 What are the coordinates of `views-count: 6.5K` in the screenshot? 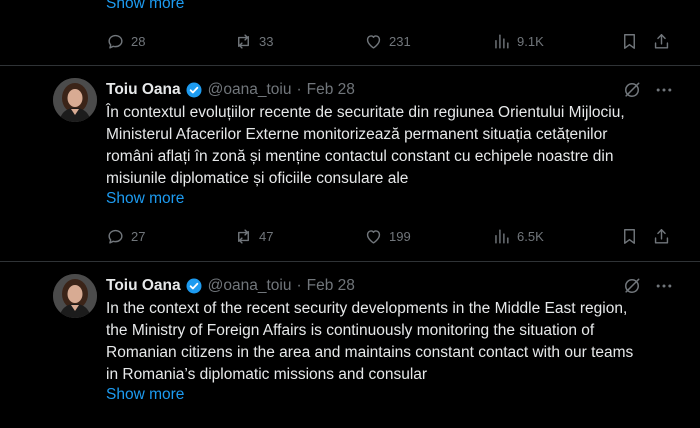 It's located at (530, 236).